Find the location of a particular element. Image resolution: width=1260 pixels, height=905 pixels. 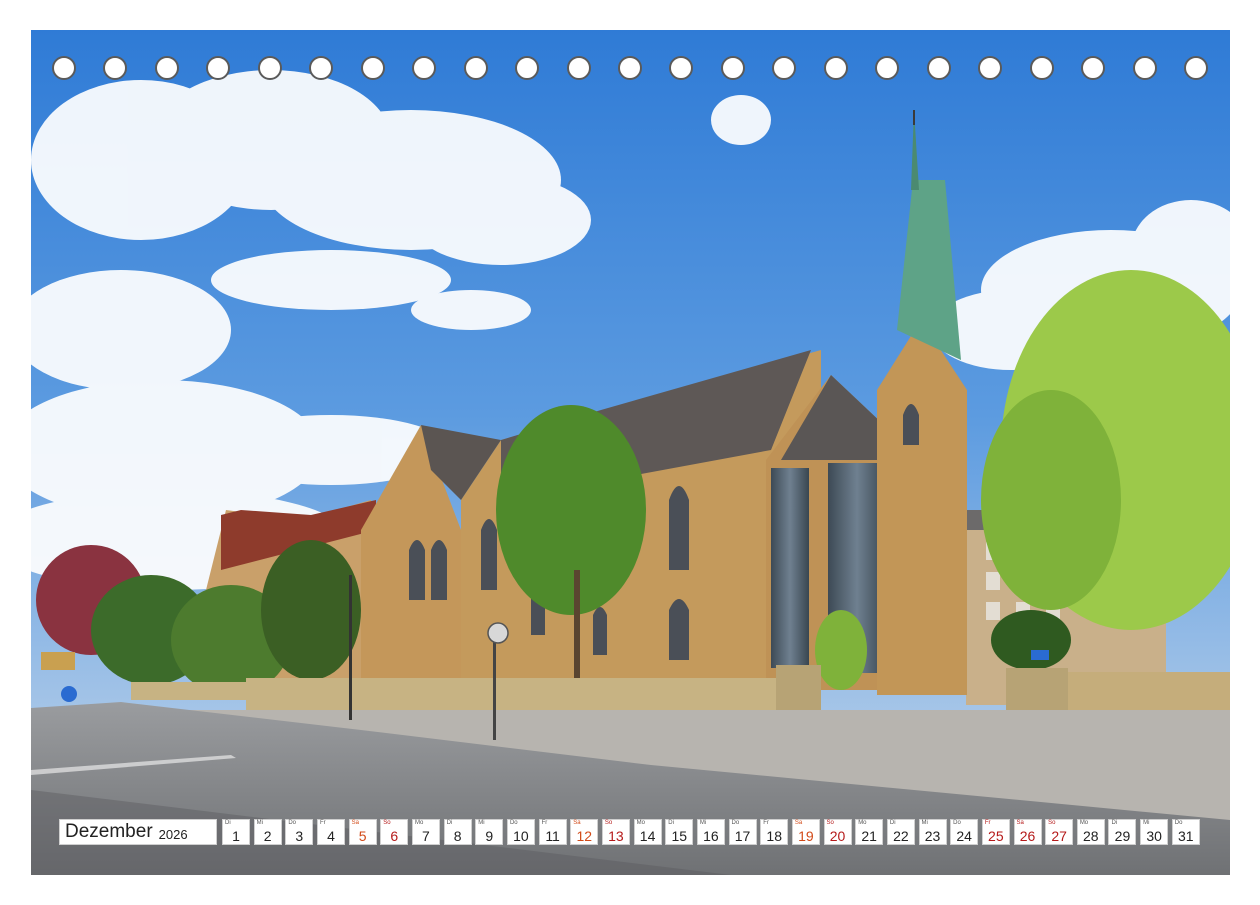

apse-window is located at coordinates (790, 568).